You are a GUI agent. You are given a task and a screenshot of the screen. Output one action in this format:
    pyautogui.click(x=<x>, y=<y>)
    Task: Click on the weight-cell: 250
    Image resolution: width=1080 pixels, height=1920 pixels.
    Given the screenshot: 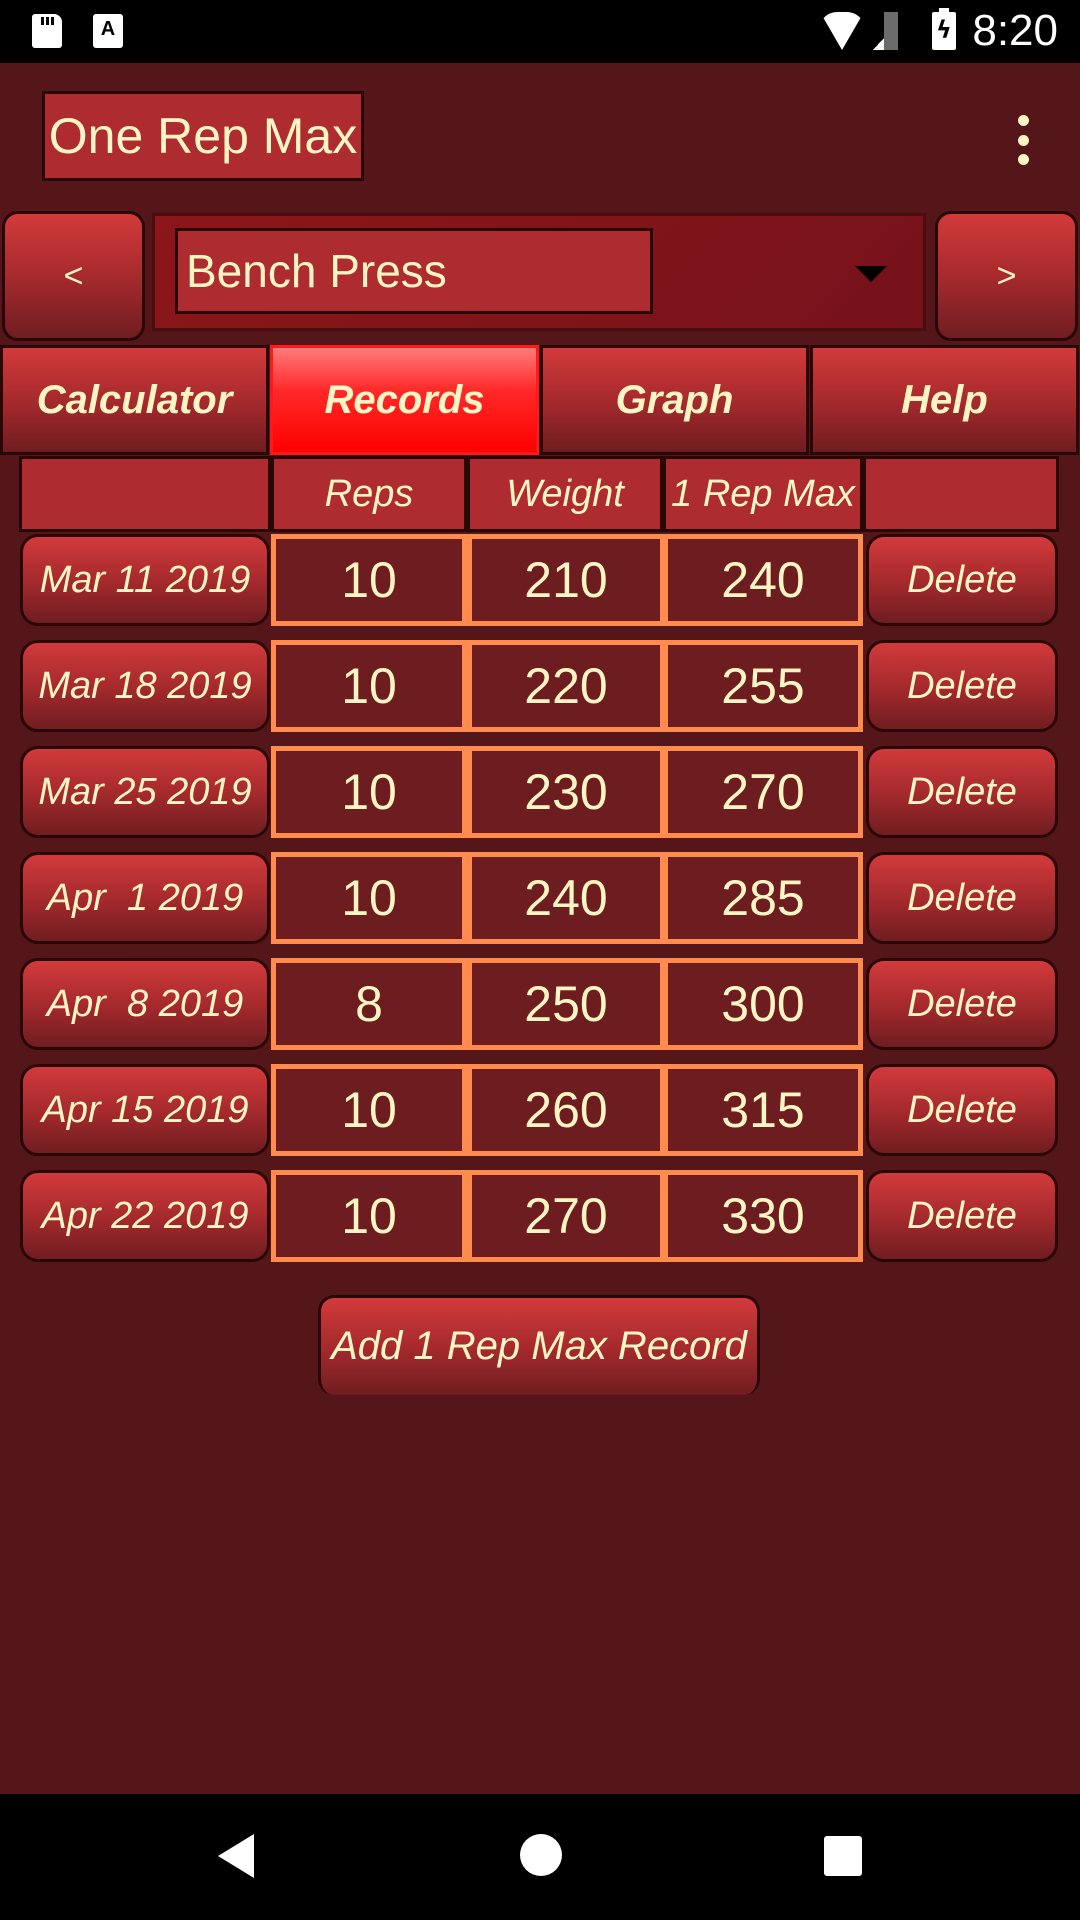 What is the action you would take?
    pyautogui.click(x=566, y=1004)
    